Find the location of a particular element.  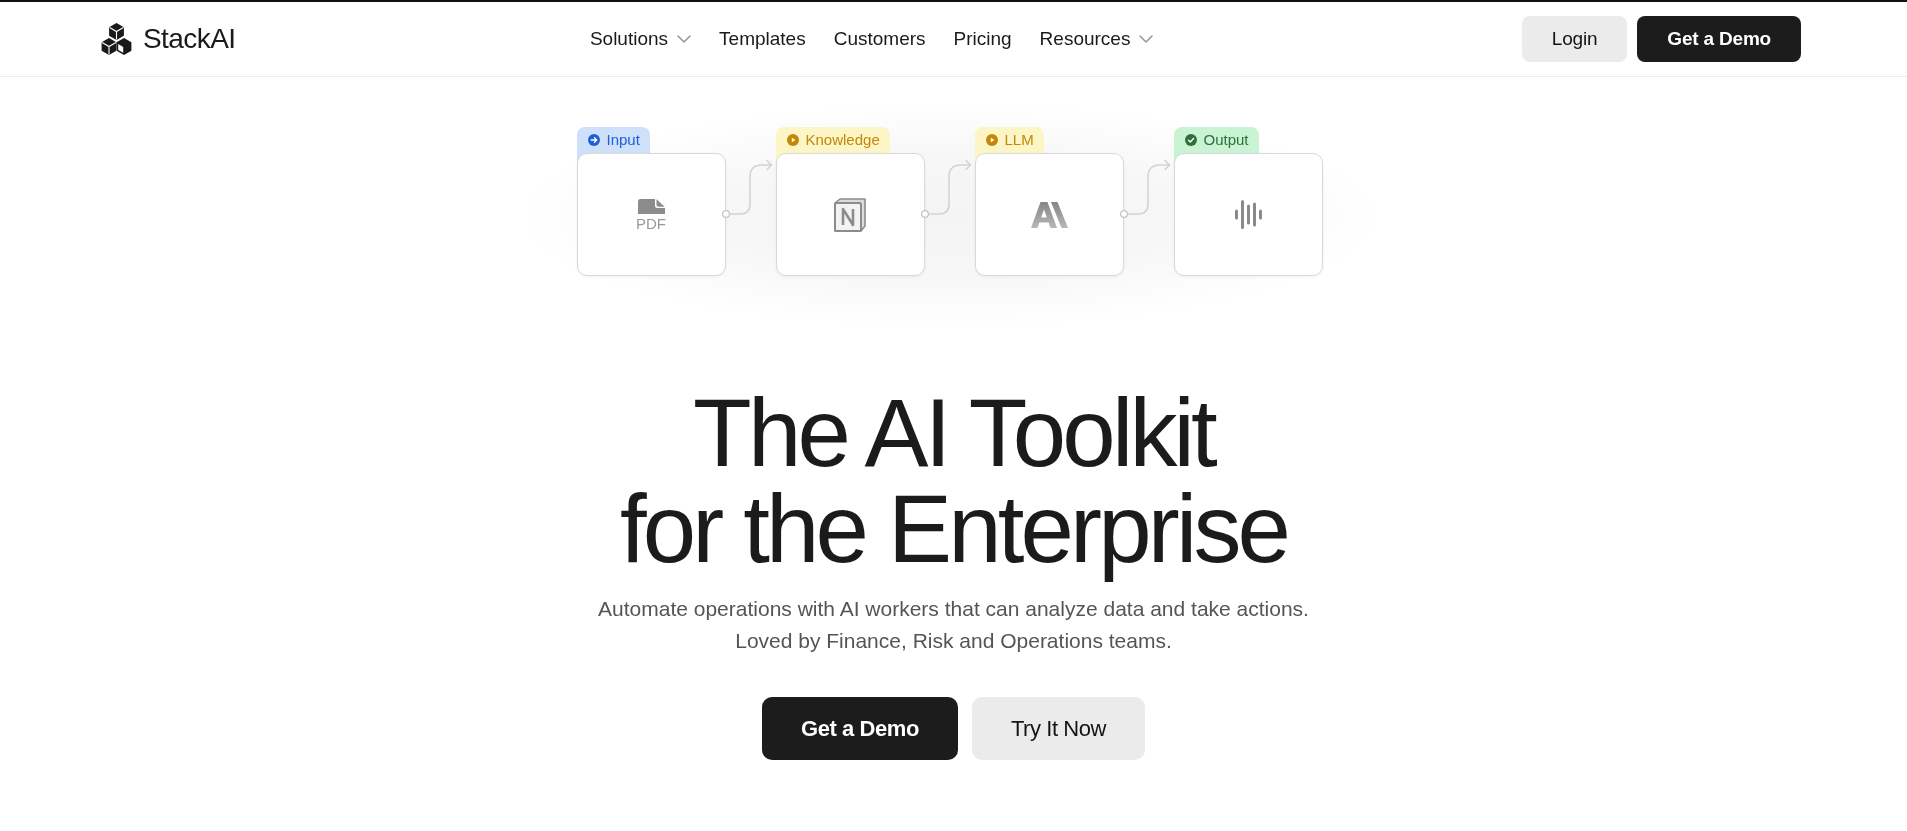

nav-link: Resources is located at coordinates (1096, 39).